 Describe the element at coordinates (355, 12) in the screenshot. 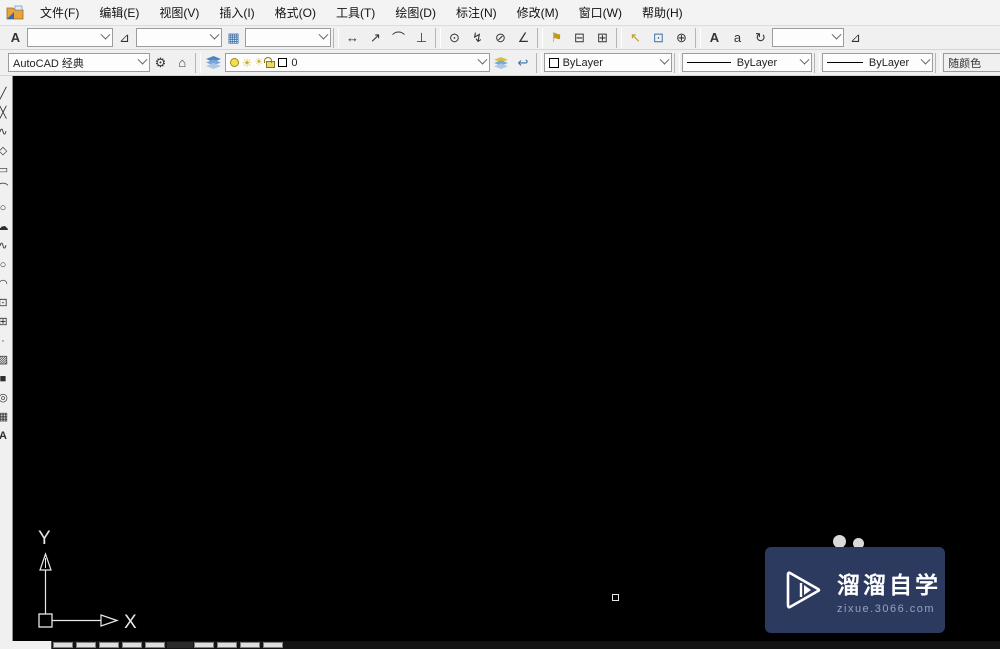

I see `menu-tools: 工具(T)` at that location.